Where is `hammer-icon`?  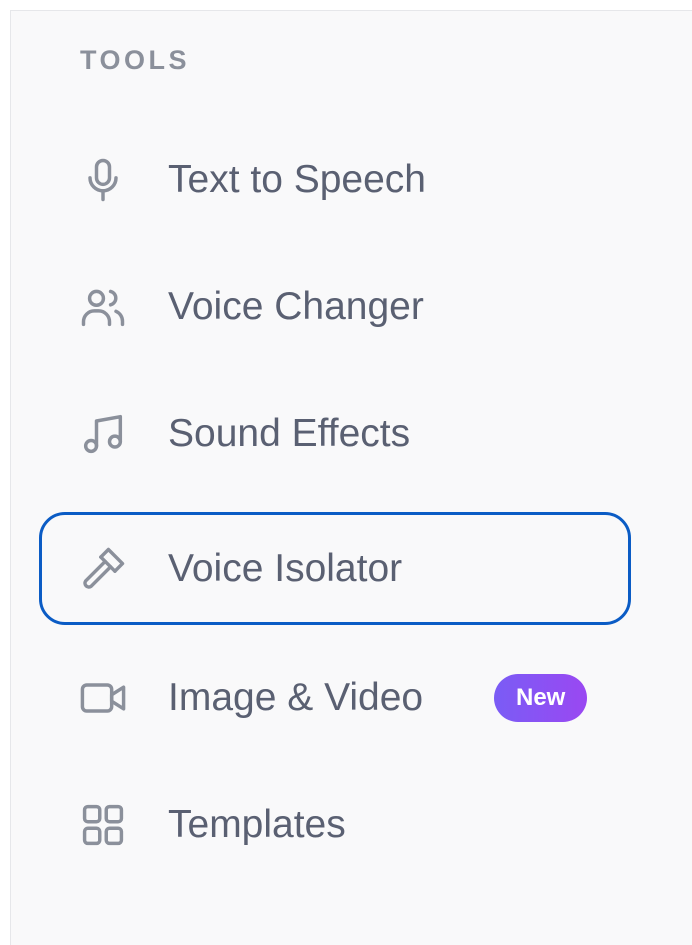
hammer-icon is located at coordinates (103, 569).